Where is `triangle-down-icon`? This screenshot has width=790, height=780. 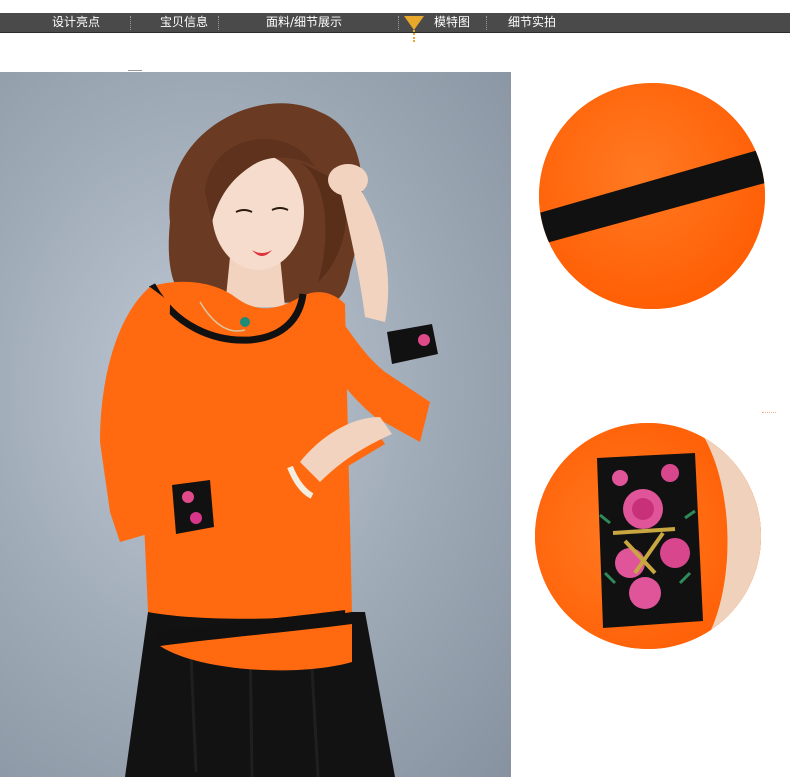 triangle-down-icon is located at coordinates (414, 23).